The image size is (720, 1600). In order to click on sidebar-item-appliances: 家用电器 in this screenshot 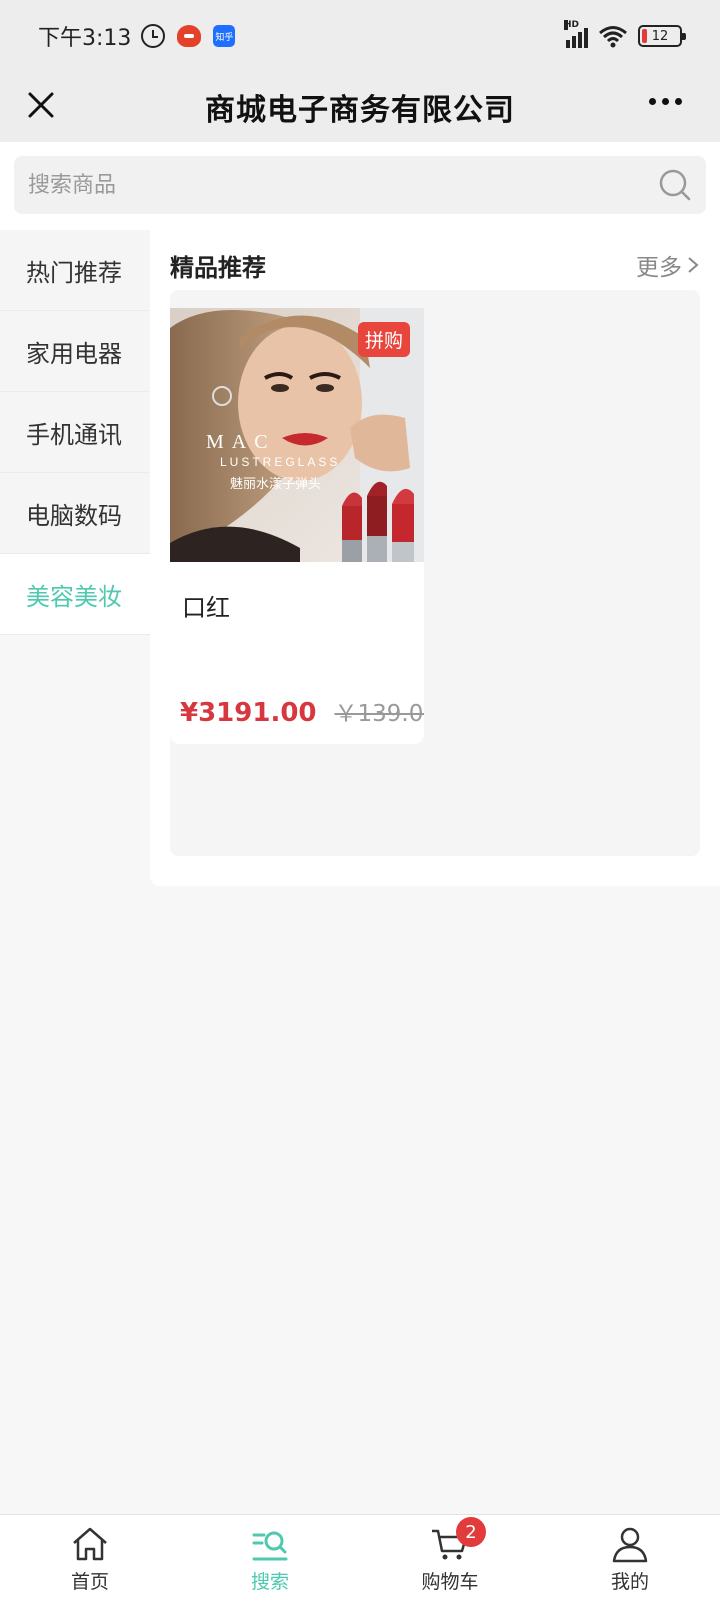, I will do `click(75, 351)`.